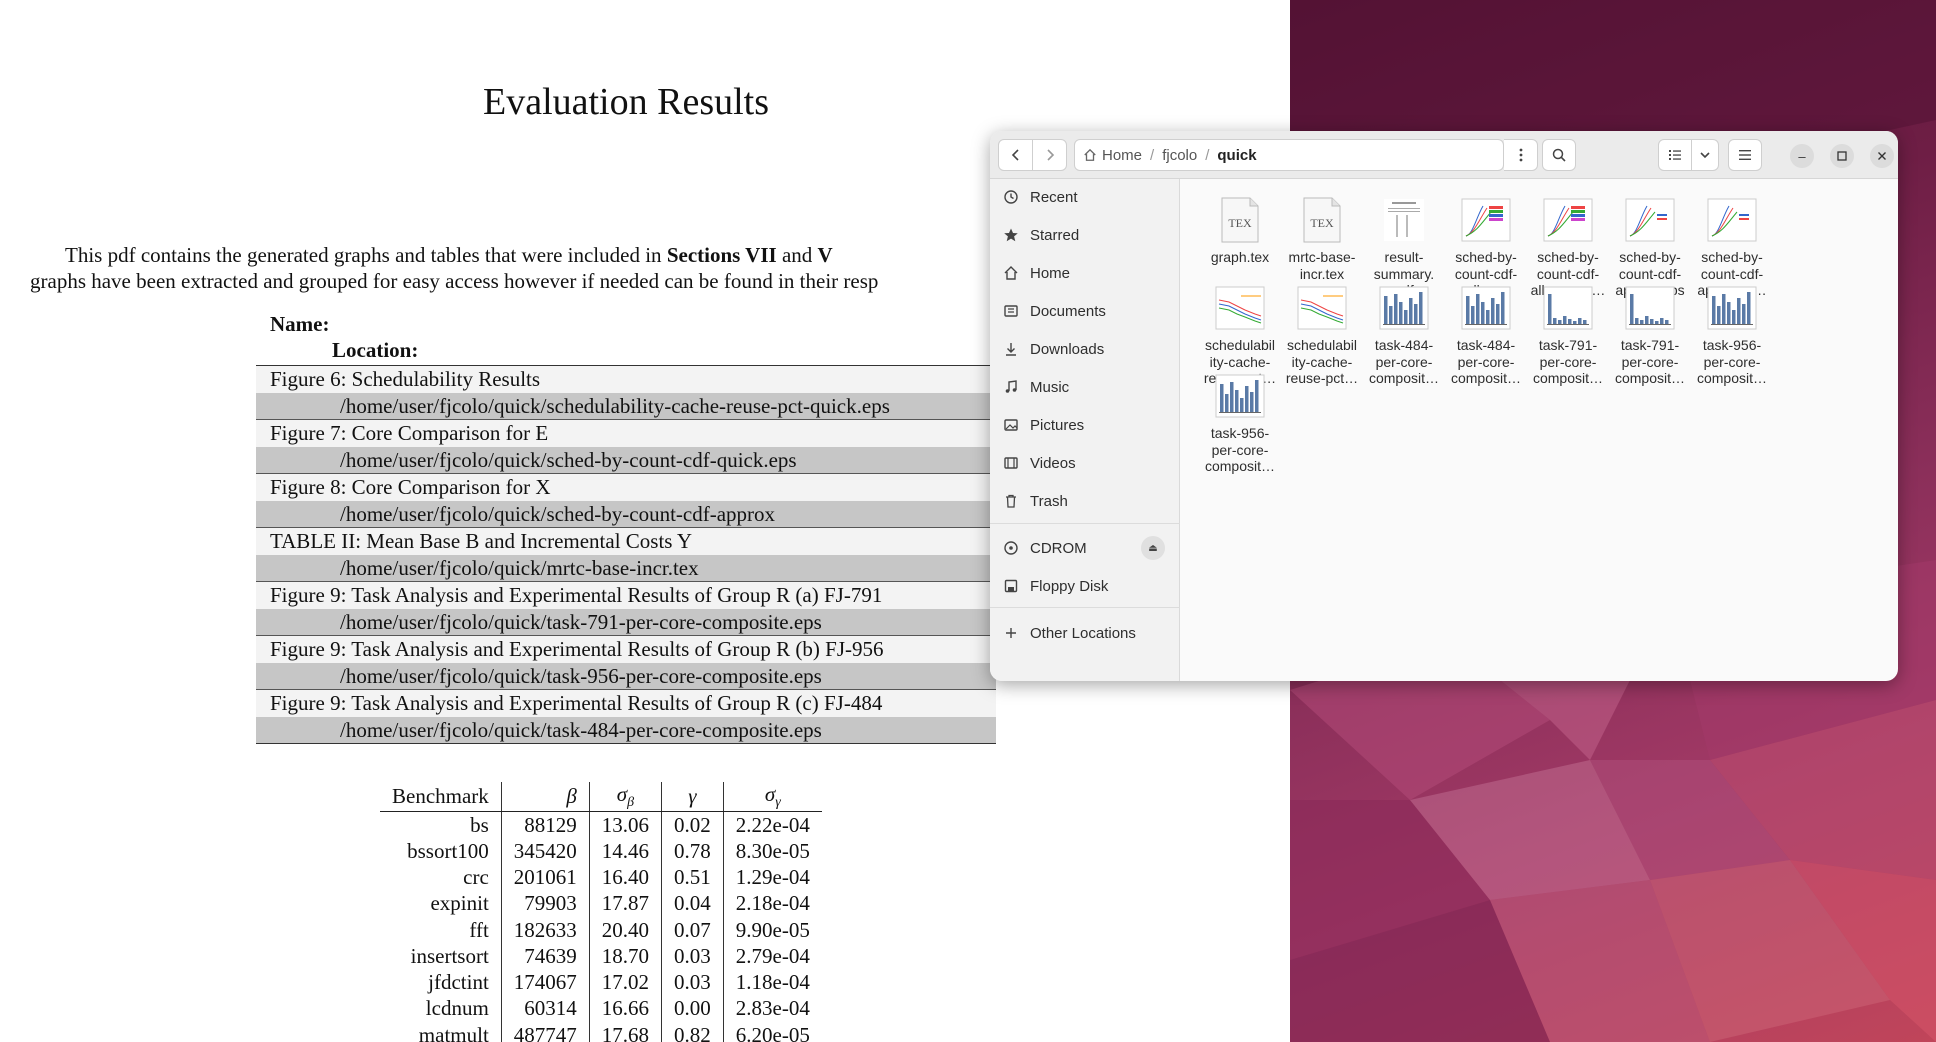 This screenshot has height=1042, width=1936. Describe the element at coordinates (441, 797) in the screenshot. I see `header-benchmark: Benchmark` at that location.